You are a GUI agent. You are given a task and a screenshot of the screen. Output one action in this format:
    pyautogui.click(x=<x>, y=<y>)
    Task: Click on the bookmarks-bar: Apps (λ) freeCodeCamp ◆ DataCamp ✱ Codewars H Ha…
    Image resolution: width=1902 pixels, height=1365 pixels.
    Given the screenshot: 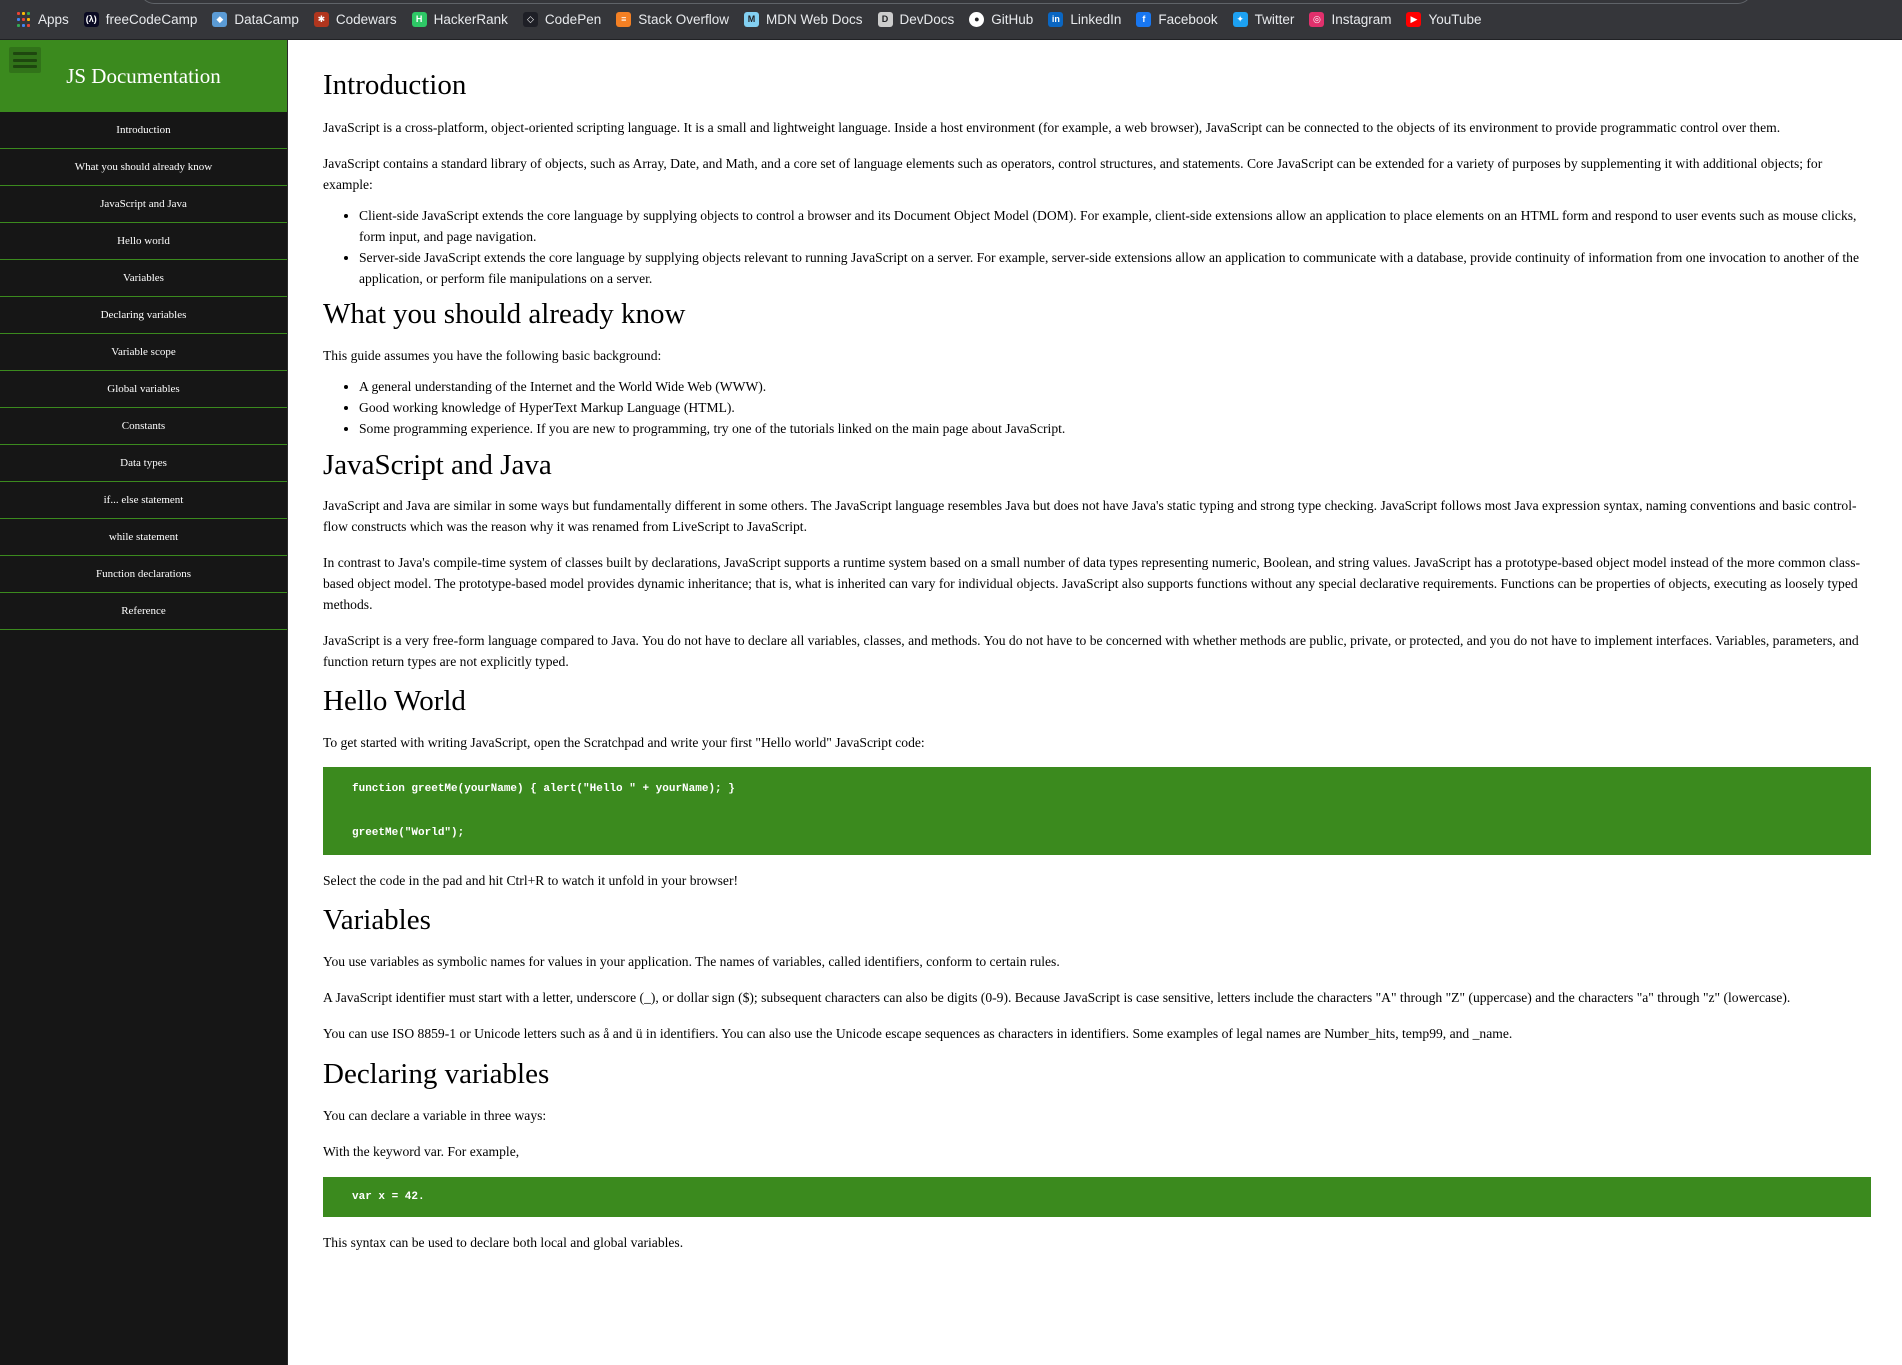 What is the action you would take?
    pyautogui.click(x=951, y=20)
    